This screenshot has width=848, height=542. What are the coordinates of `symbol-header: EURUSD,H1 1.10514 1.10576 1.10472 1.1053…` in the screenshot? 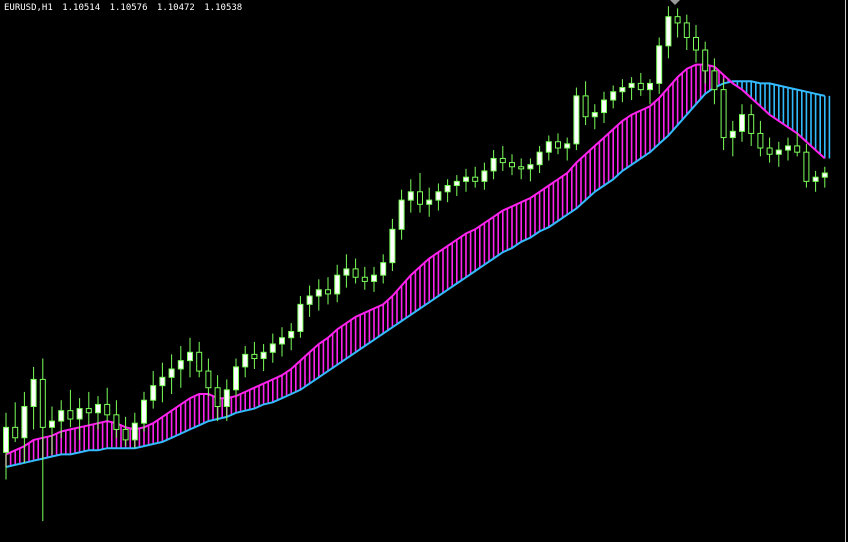 It's located at (125, 8).